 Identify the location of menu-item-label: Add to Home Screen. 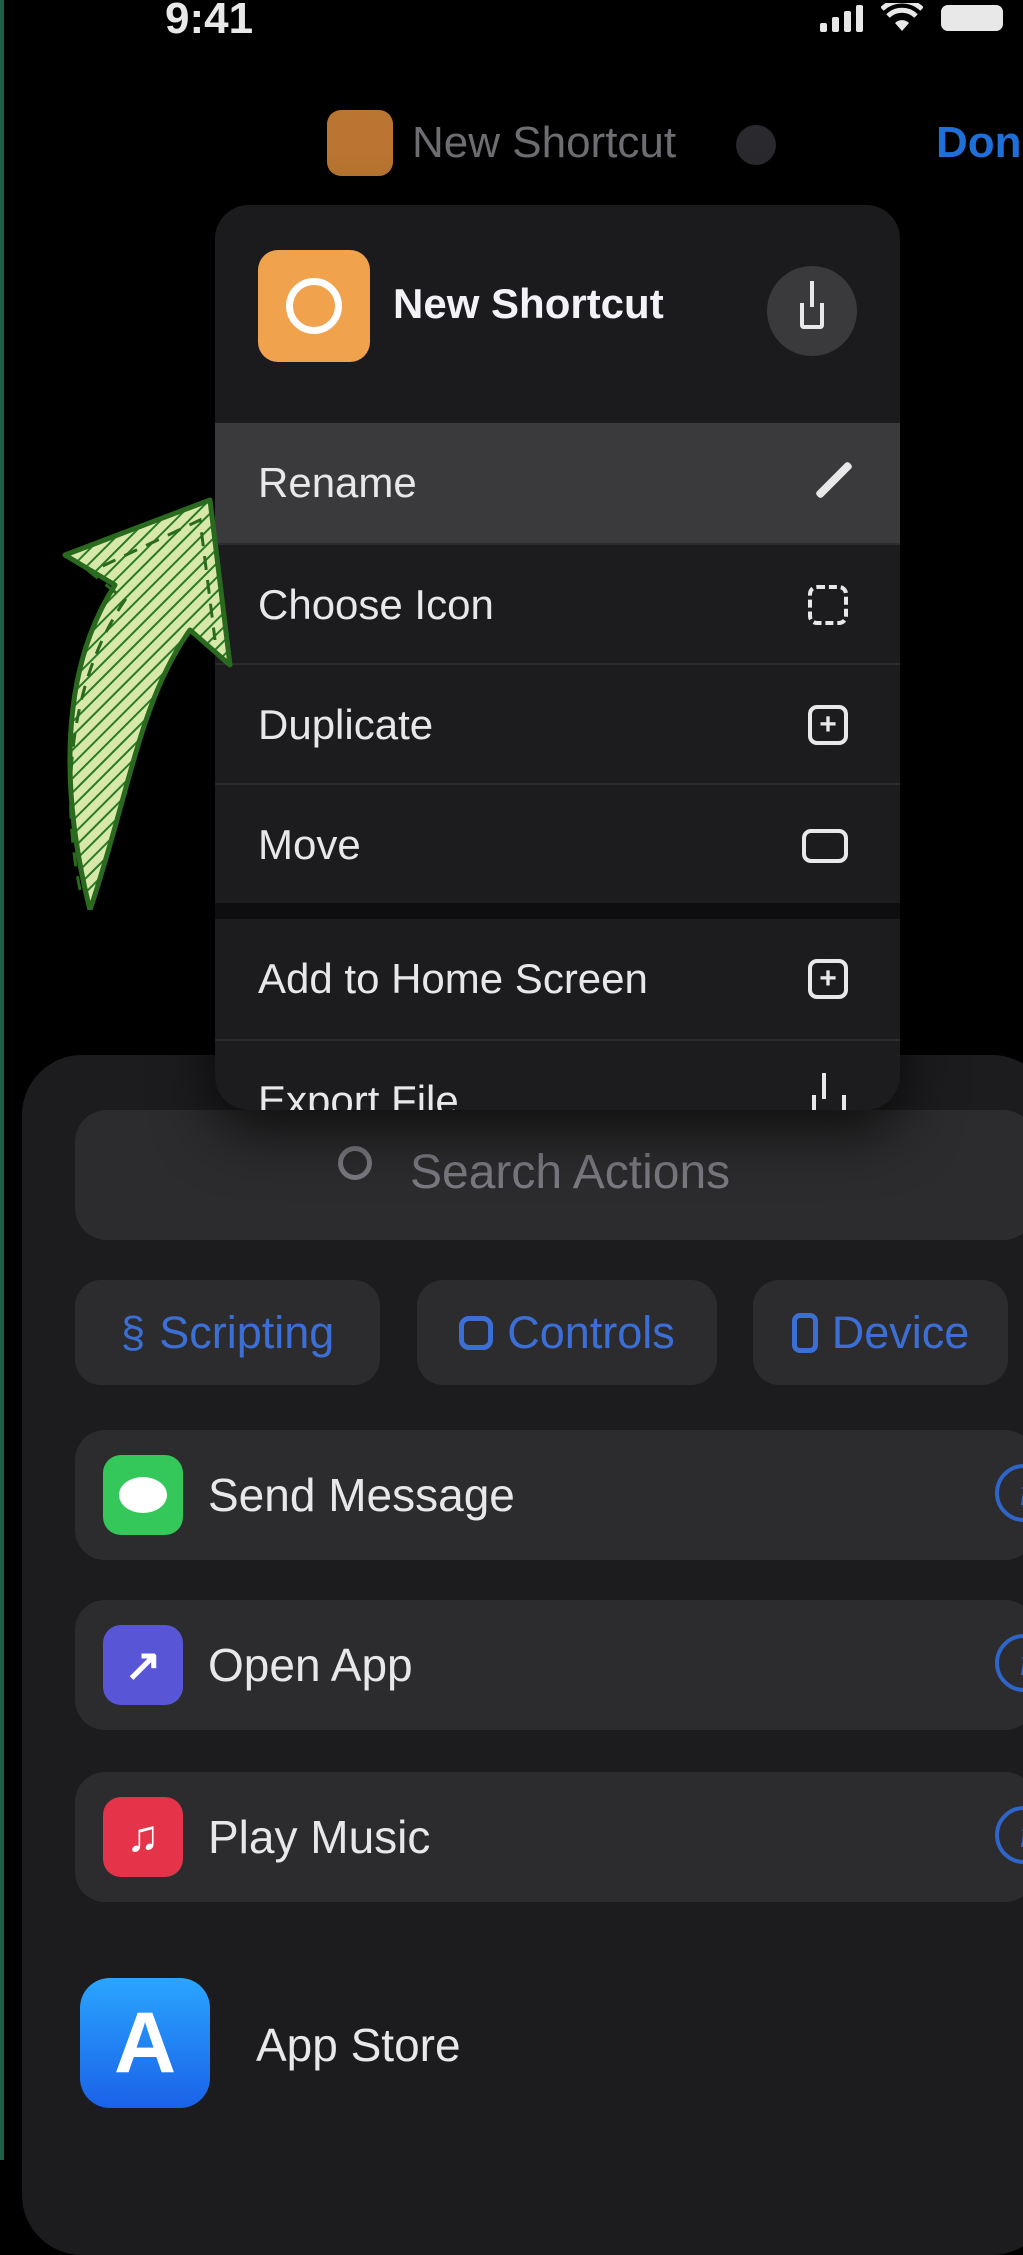
(453, 978).